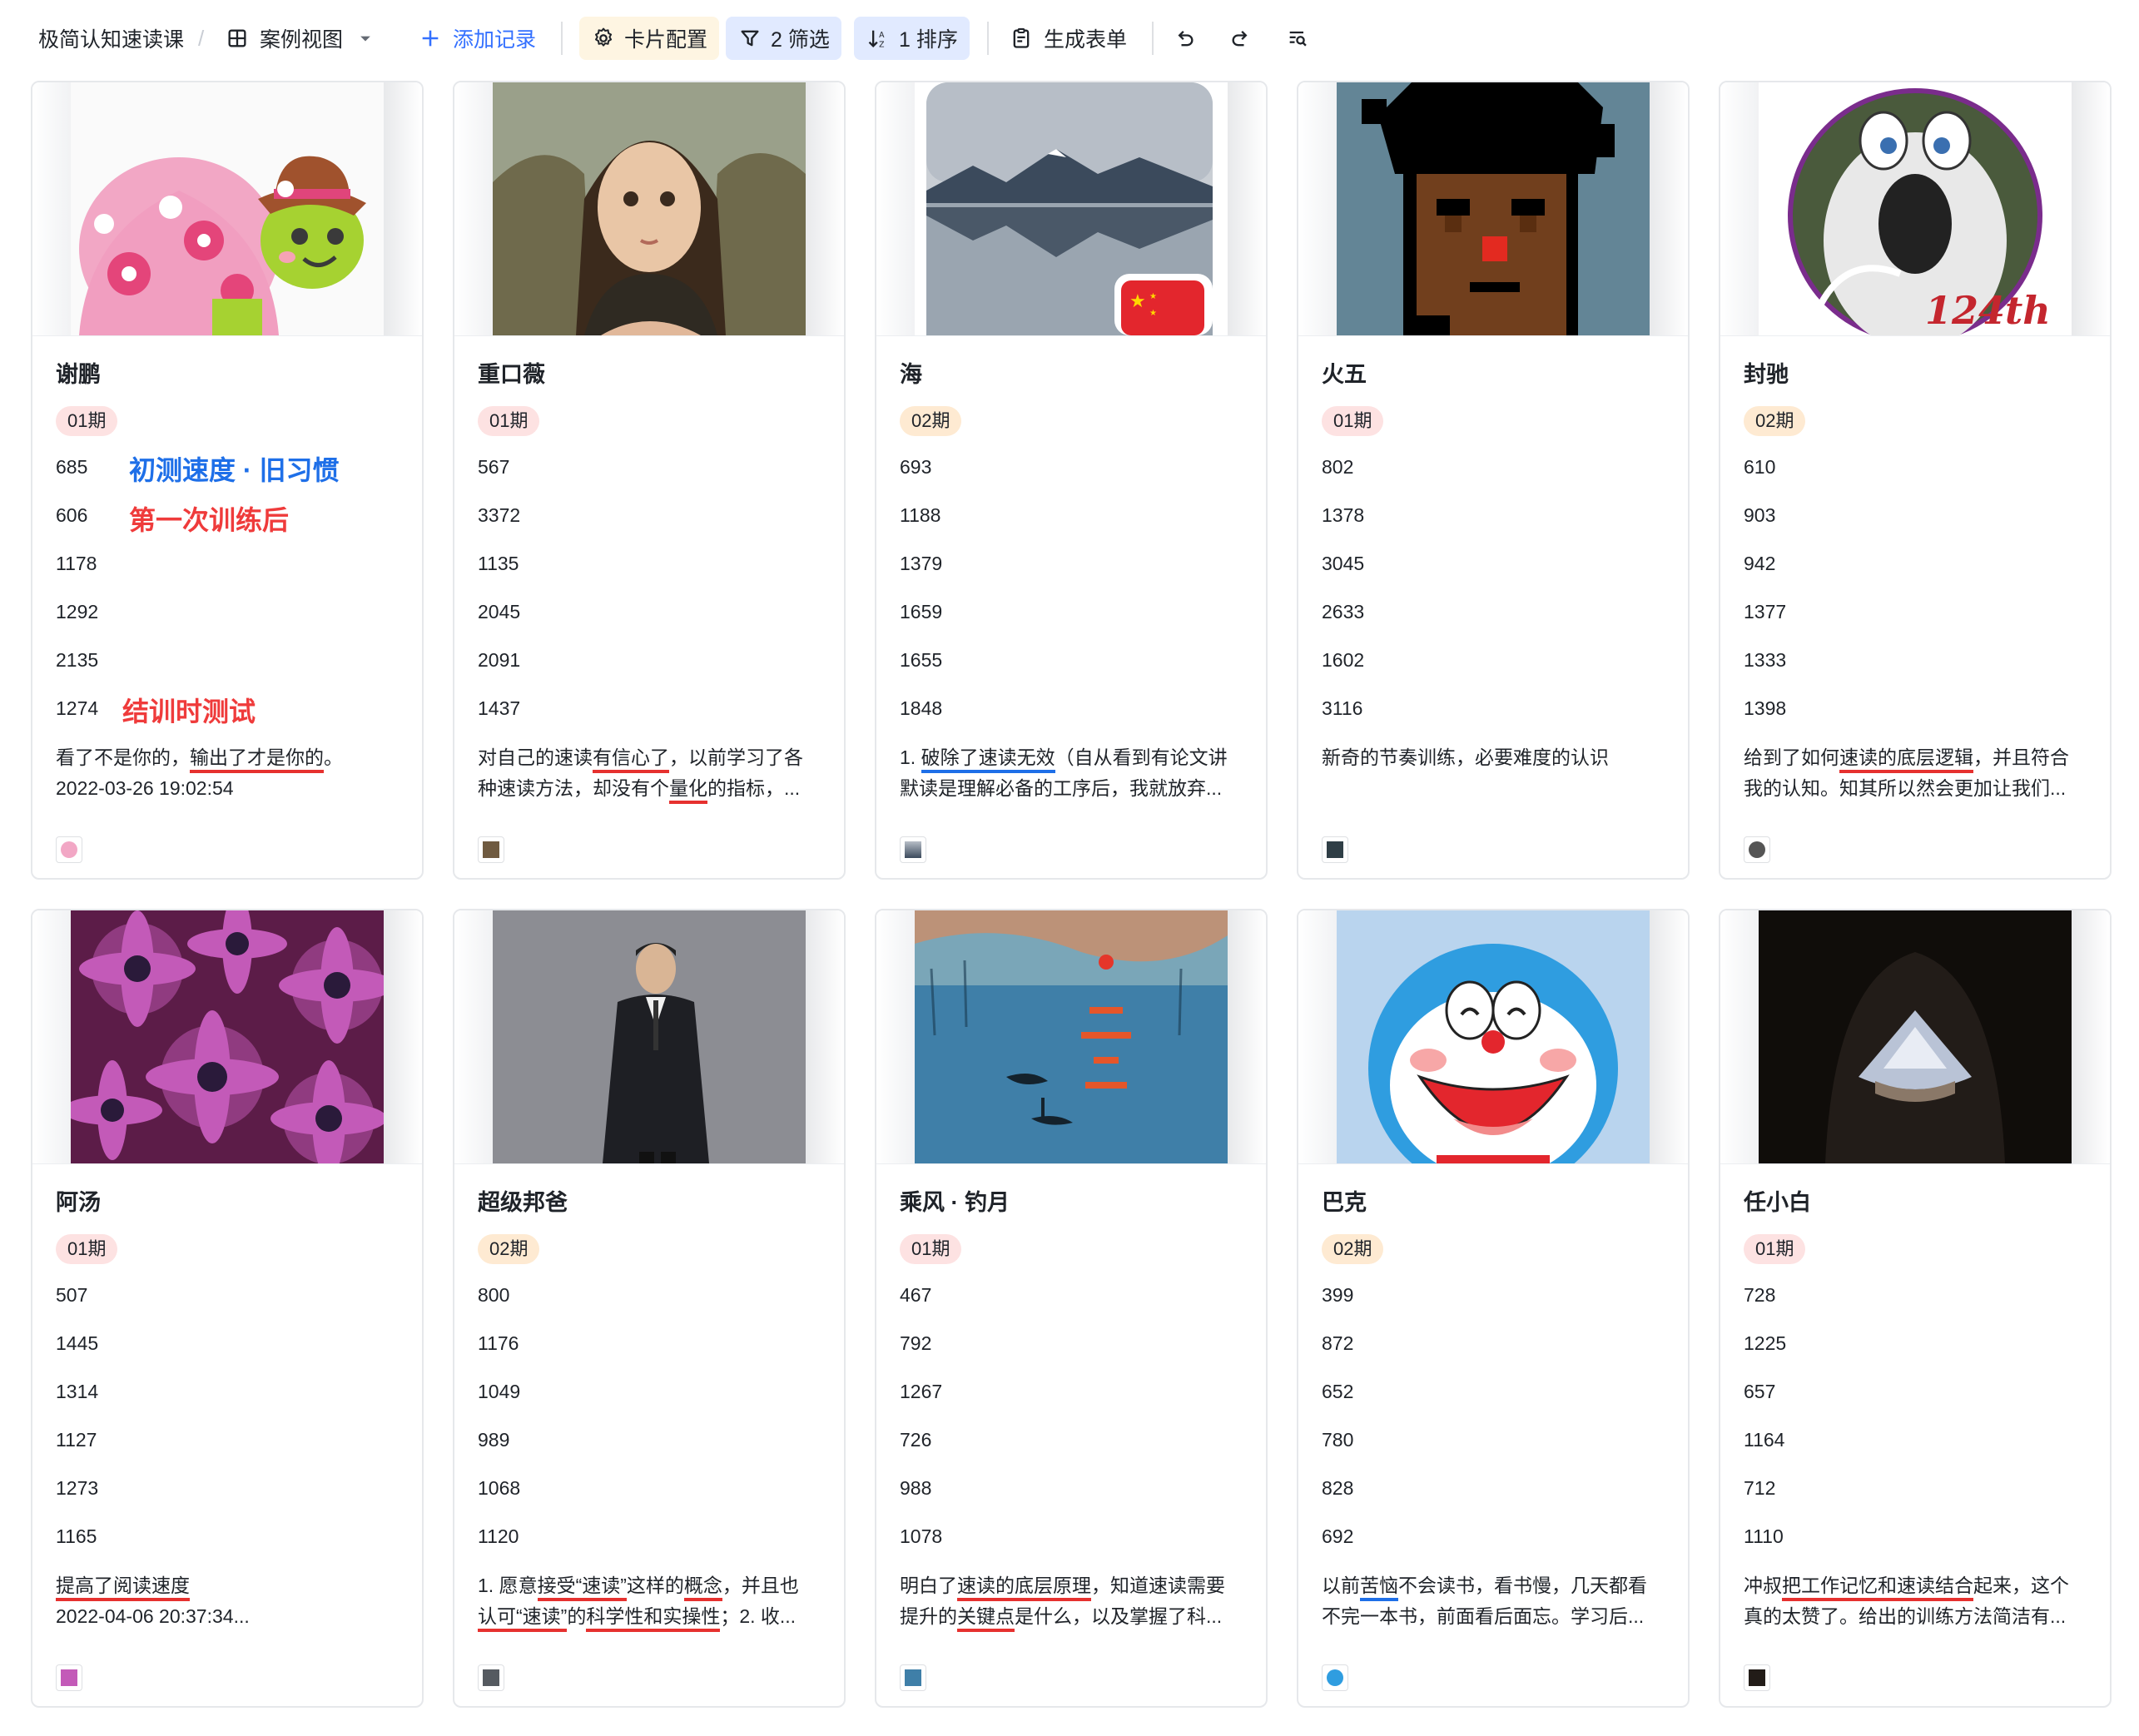 The width and height of the screenshot is (2139, 1736). Describe the element at coordinates (499, 612) in the screenshot. I see `speed-value: 2045` at that location.